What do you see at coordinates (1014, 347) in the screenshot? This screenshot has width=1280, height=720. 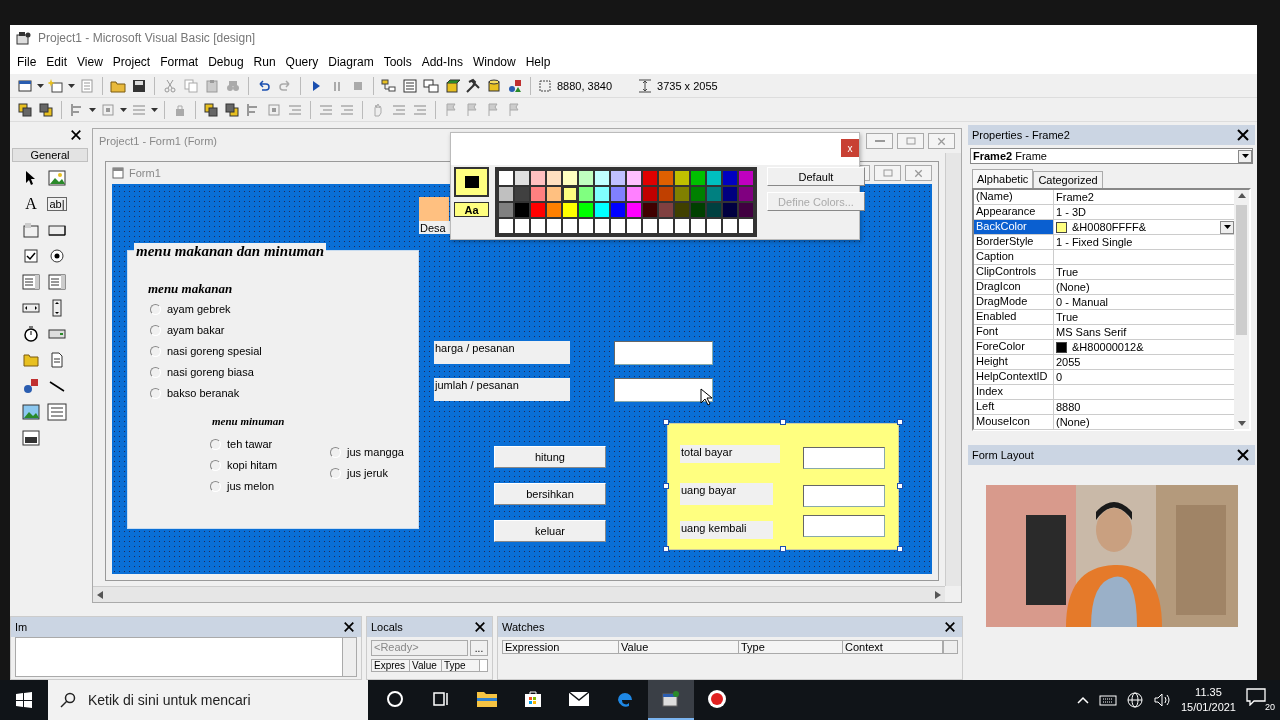 I see `property-name: ForeColor` at bounding box center [1014, 347].